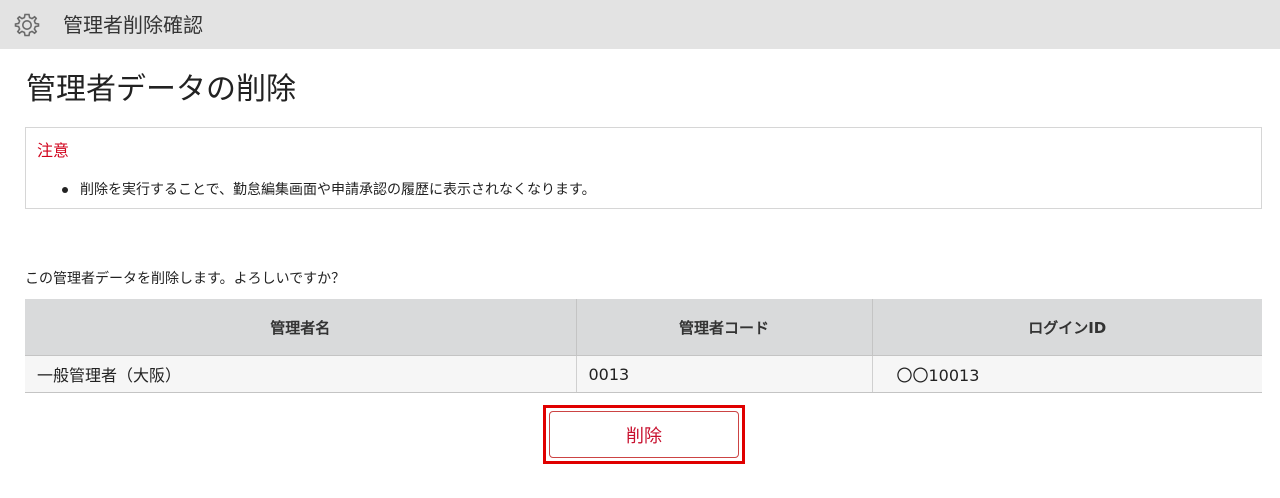 Image resolution: width=1280 pixels, height=498 pixels. What do you see at coordinates (724, 327) in the screenshot?
I see `column-header-admin-code: 管理者コード` at bounding box center [724, 327].